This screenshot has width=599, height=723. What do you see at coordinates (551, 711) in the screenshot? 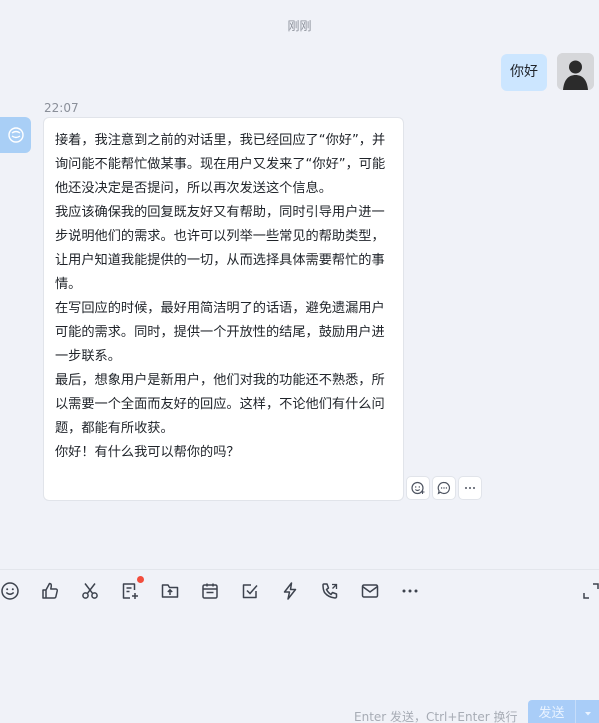
I see `send-button: 发送` at bounding box center [551, 711].